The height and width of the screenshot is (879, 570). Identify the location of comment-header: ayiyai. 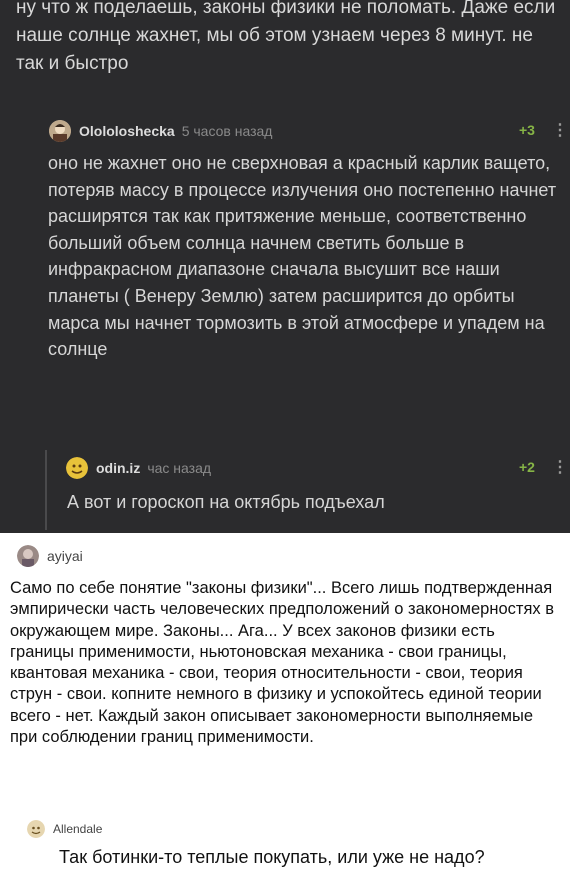
(50, 556).